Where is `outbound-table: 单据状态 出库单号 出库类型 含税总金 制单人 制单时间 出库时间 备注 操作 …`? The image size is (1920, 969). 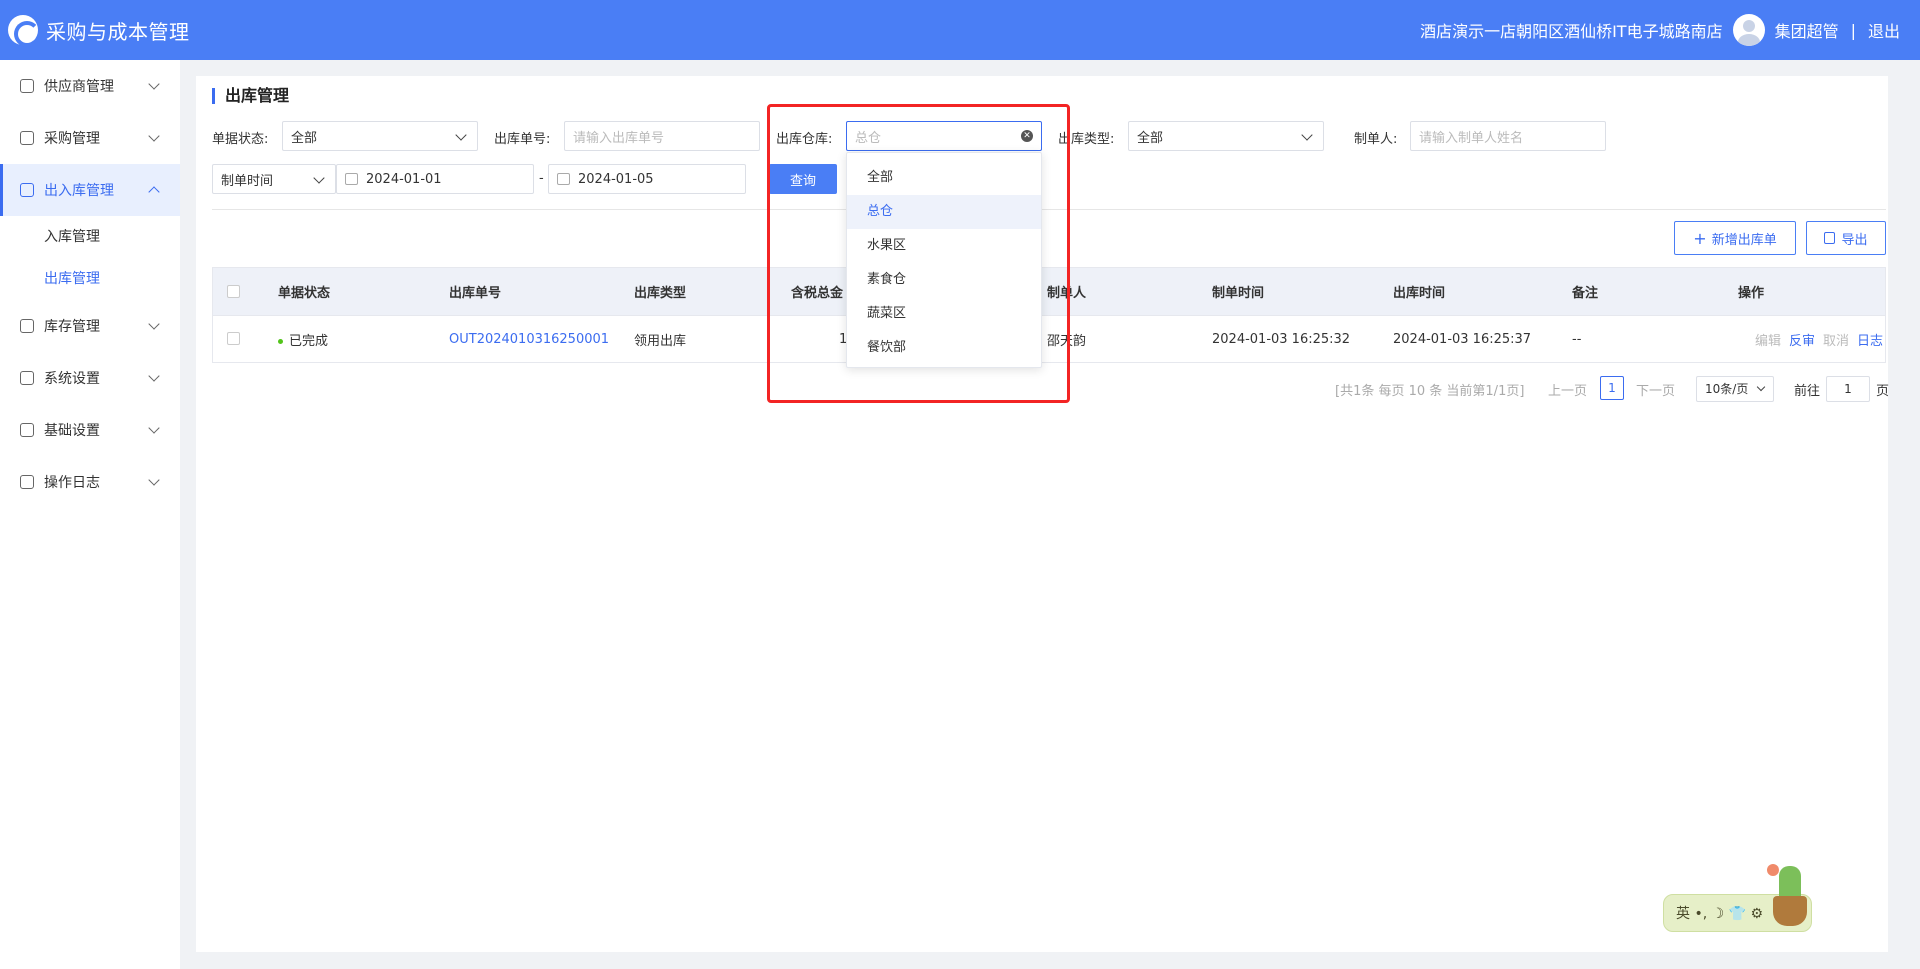
outbound-table: 单据状态 出库单号 出库类型 含税总金 制单人 制单时间 出库时间 备注 操作 … is located at coordinates (1049, 315).